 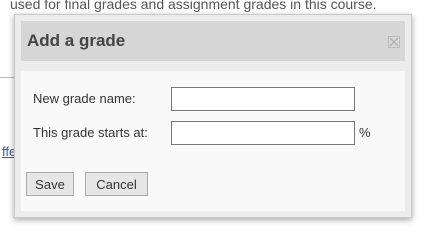 What do you see at coordinates (116, 184) in the screenshot?
I see `cancel-button: Cancel` at bounding box center [116, 184].